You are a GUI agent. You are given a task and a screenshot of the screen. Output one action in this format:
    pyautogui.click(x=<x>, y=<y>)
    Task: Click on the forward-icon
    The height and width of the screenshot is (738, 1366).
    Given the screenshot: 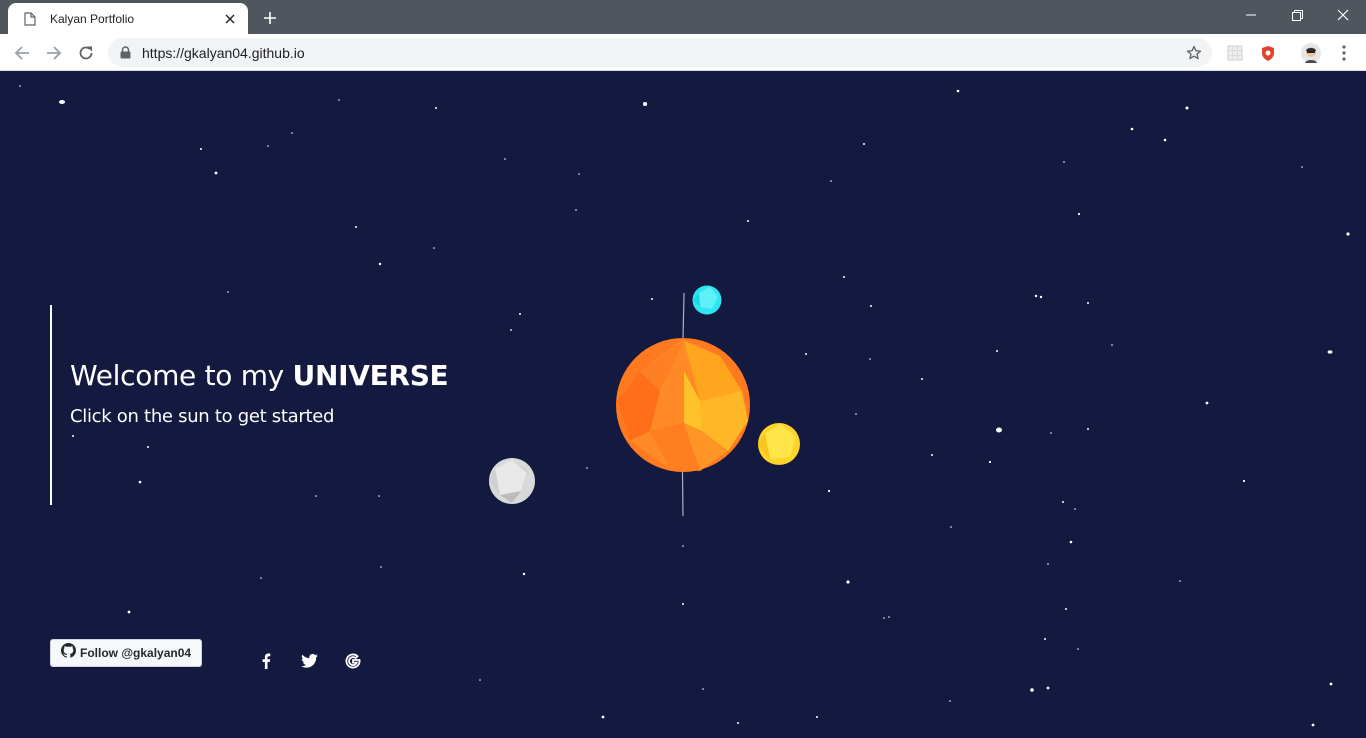 What is the action you would take?
    pyautogui.click(x=54, y=53)
    